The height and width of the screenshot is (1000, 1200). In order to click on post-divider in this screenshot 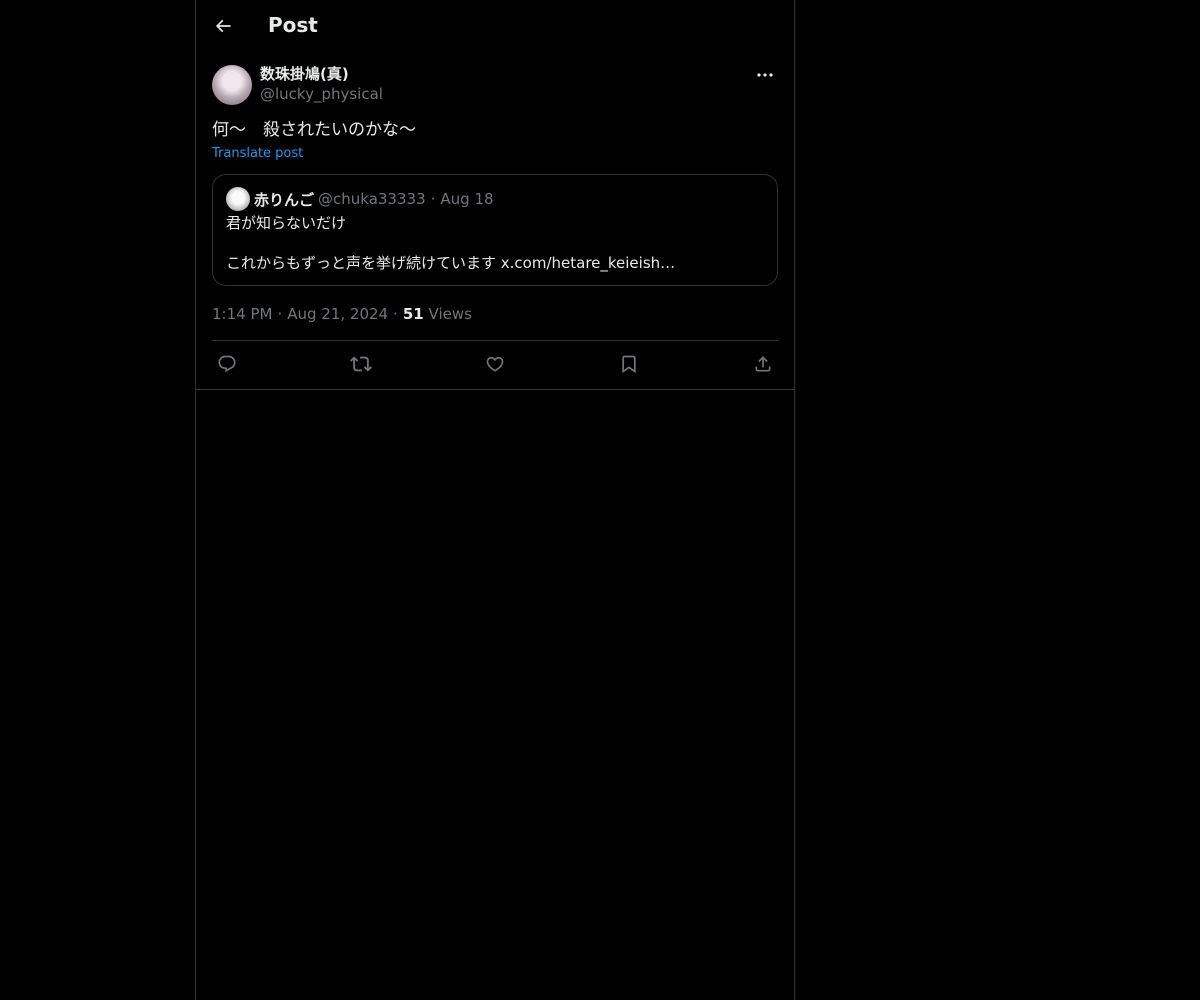, I will do `click(495, 389)`.